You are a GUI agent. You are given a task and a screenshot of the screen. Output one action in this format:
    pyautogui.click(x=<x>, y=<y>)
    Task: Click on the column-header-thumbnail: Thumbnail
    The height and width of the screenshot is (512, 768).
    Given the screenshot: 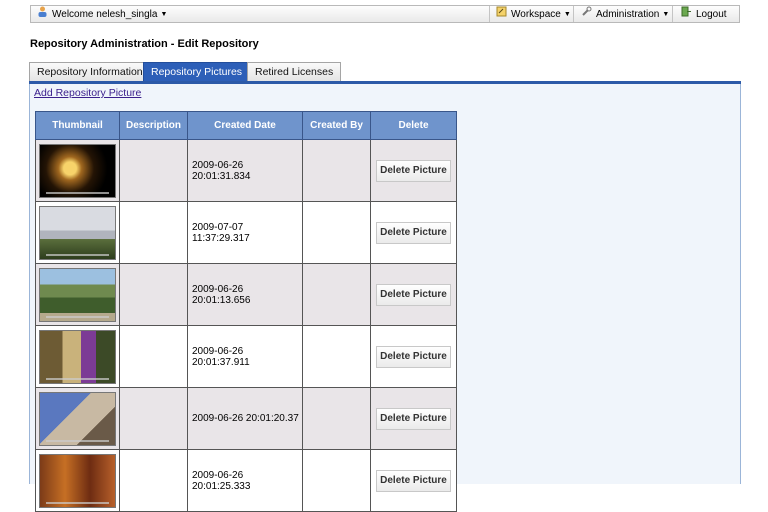 What is the action you would take?
    pyautogui.click(x=77, y=125)
    